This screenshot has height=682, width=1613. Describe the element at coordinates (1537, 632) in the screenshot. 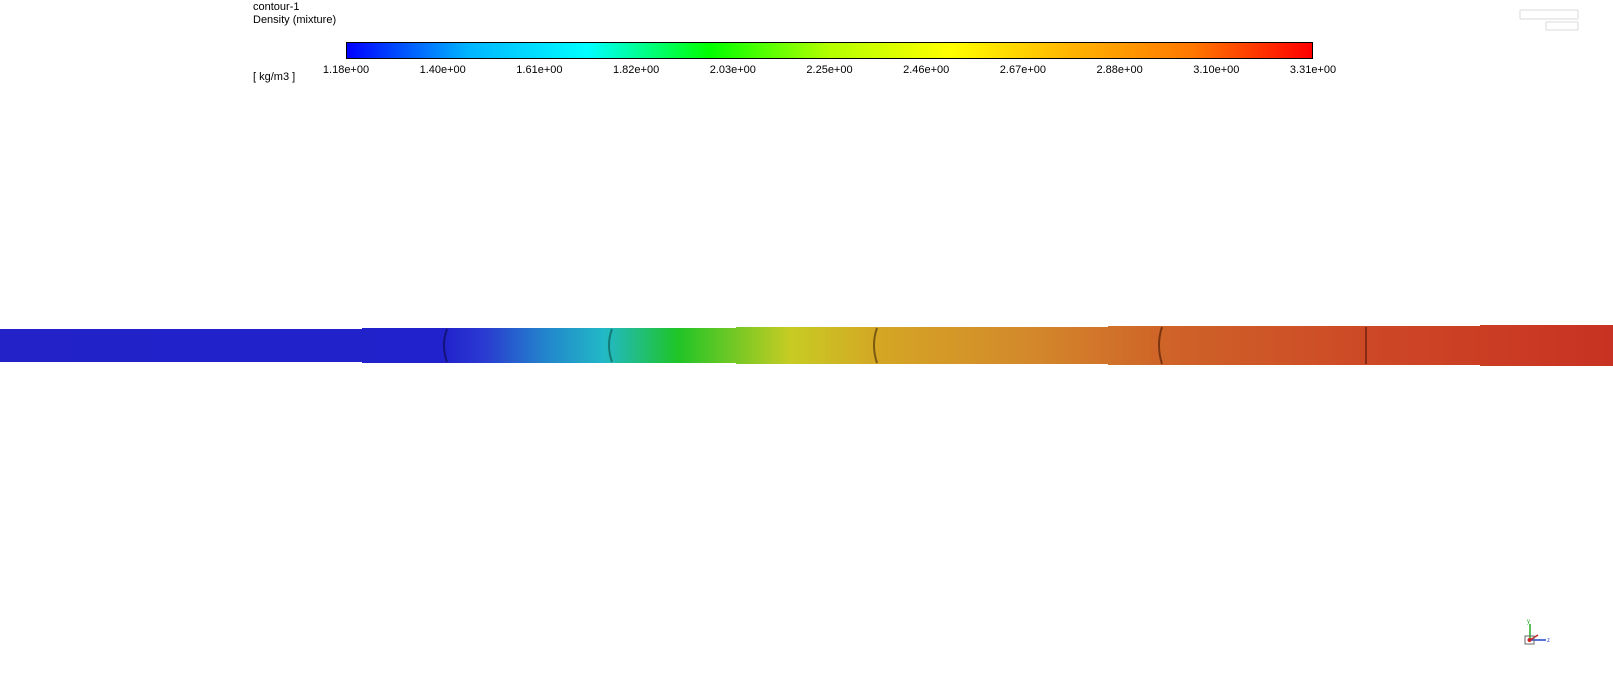

I see `axis-triad: y z` at that location.